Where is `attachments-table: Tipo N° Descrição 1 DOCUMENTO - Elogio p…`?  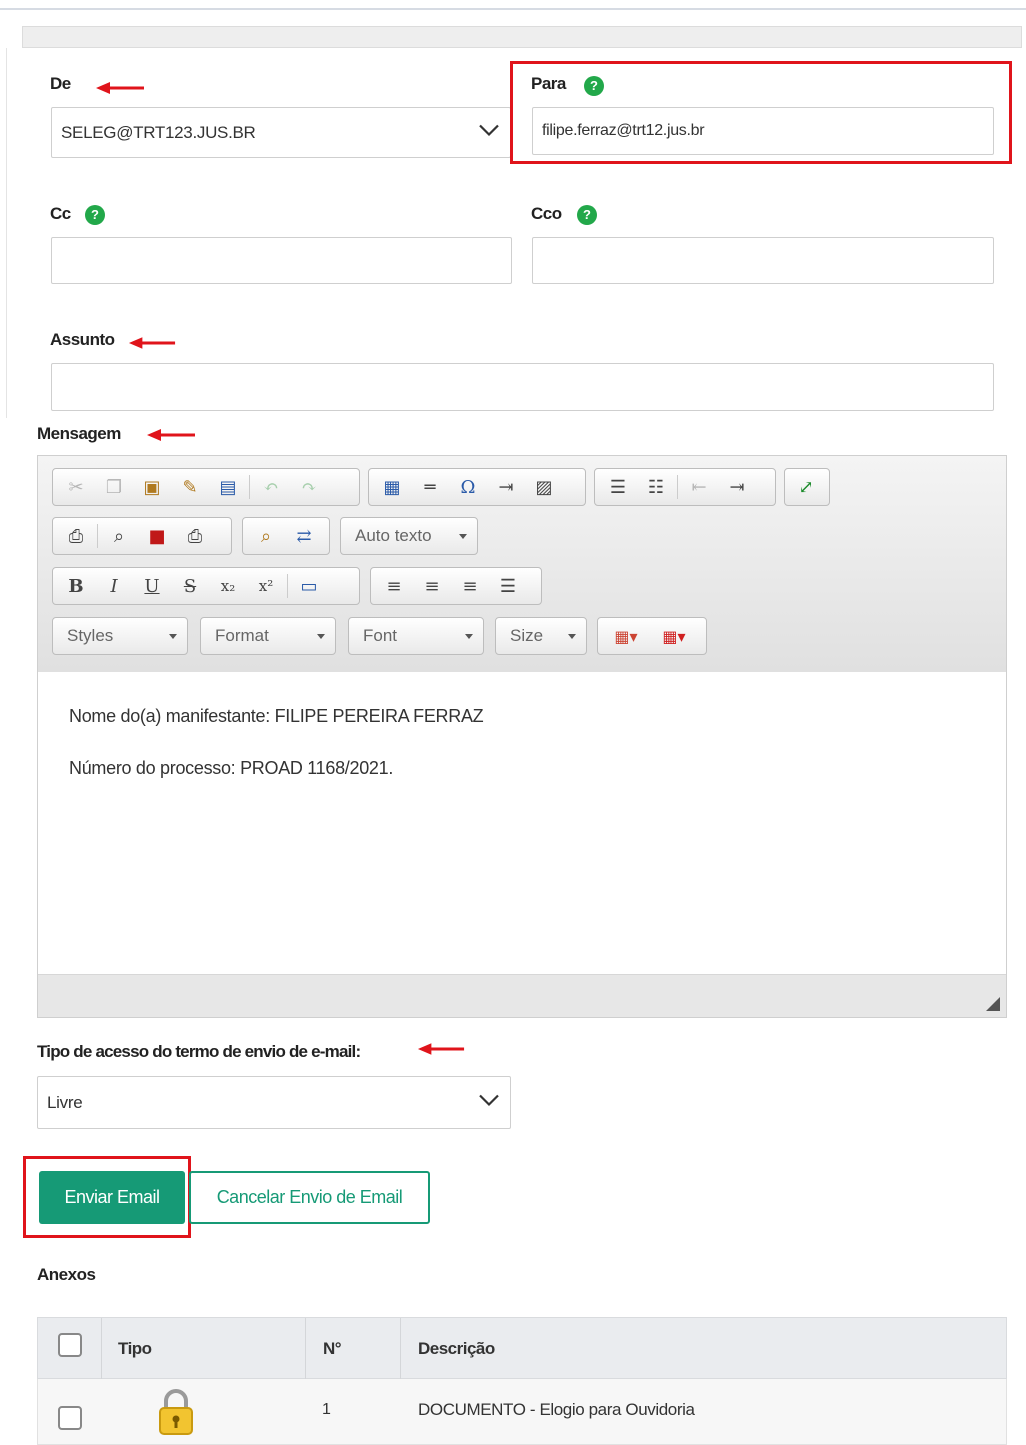
attachments-table: Tipo N° Descrição 1 DOCUMENTO - Elogio p… is located at coordinates (522, 1381).